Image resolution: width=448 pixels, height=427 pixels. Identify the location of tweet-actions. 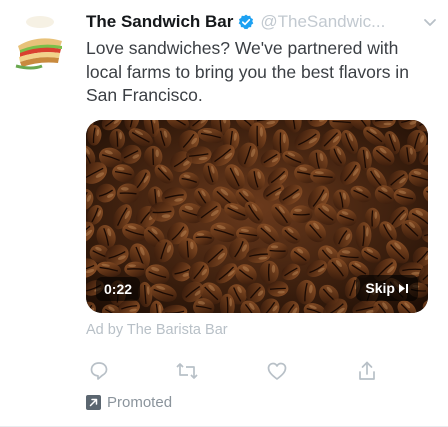
(261, 371).